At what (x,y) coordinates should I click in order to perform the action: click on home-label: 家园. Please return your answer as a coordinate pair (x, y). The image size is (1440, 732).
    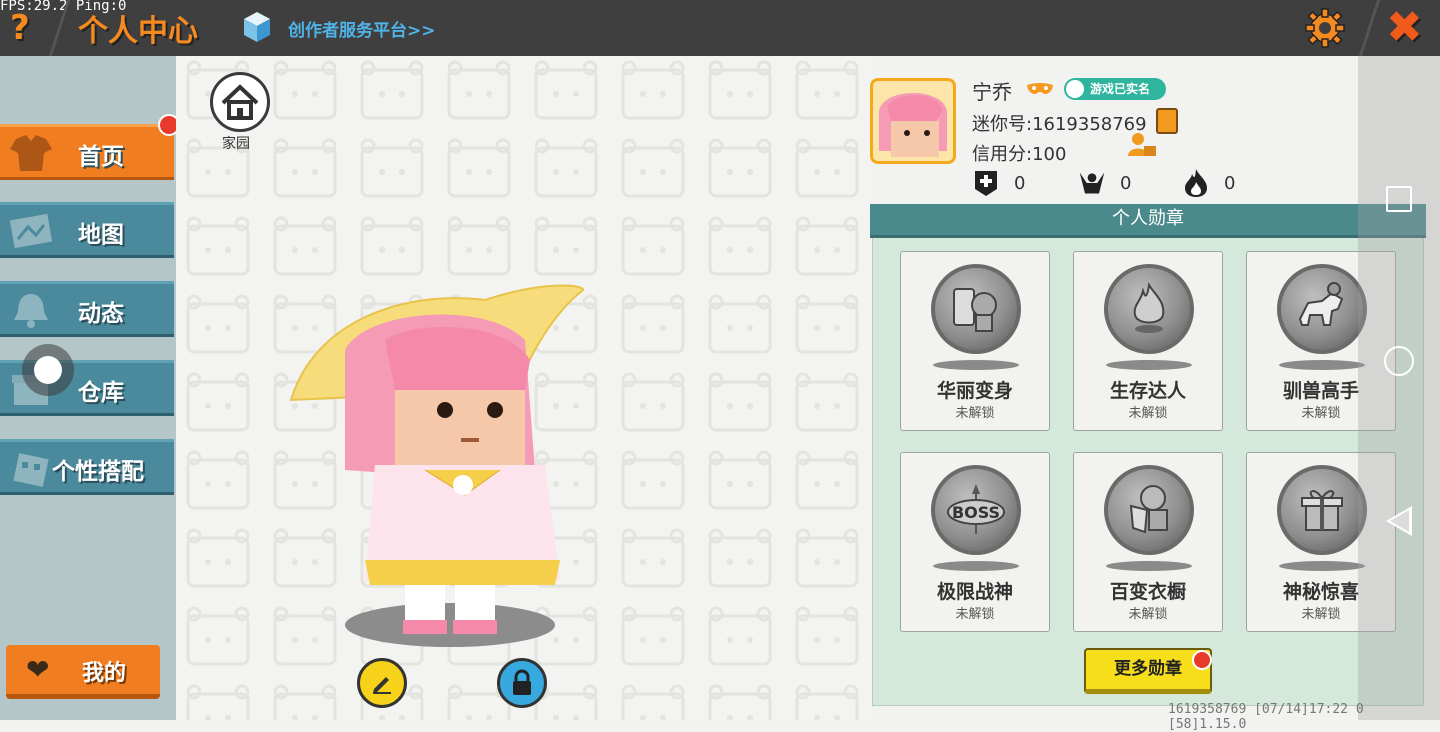
    Looking at the image, I should click on (236, 144).